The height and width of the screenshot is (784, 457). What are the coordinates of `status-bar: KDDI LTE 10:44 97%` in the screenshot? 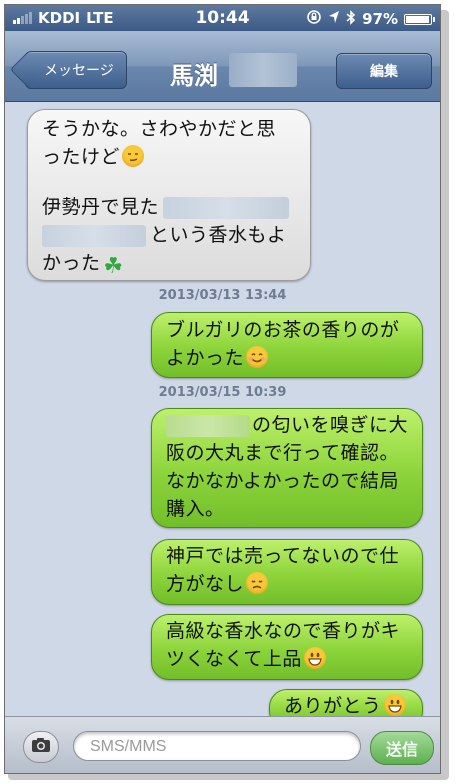 It's located at (222, 18).